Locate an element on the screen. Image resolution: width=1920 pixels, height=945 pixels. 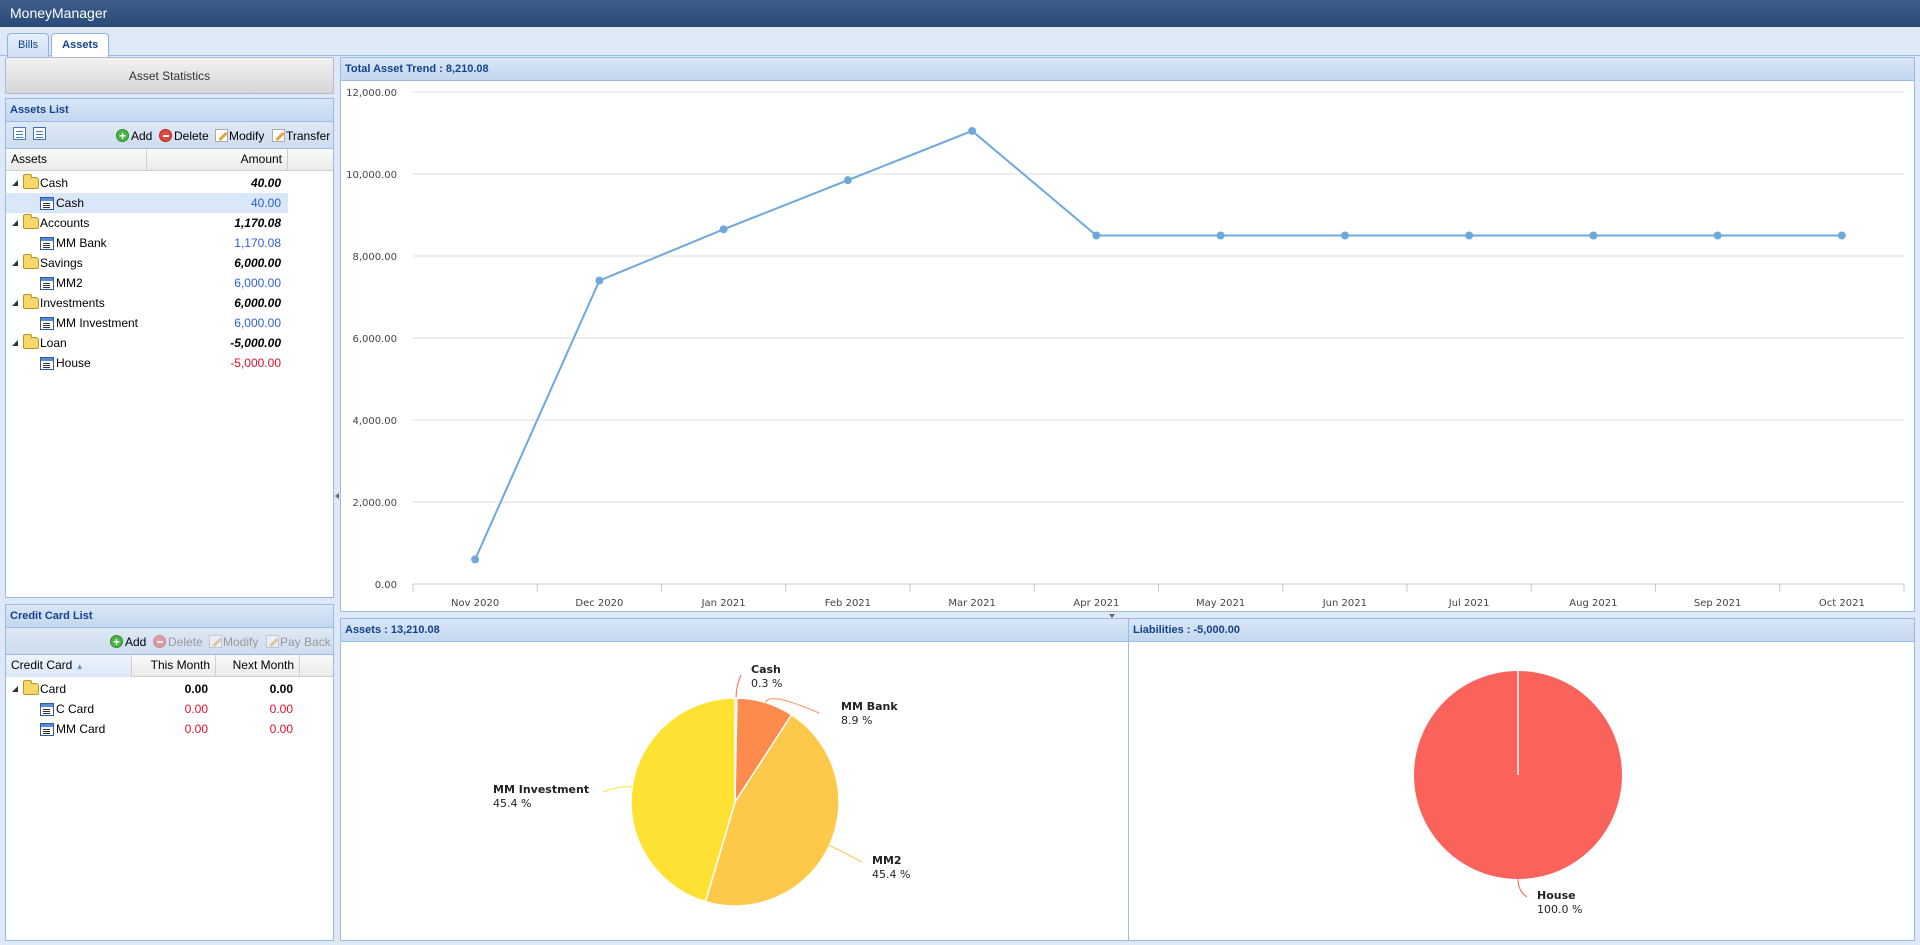
asset-group-name: Savings is located at coordinates (61, 263).